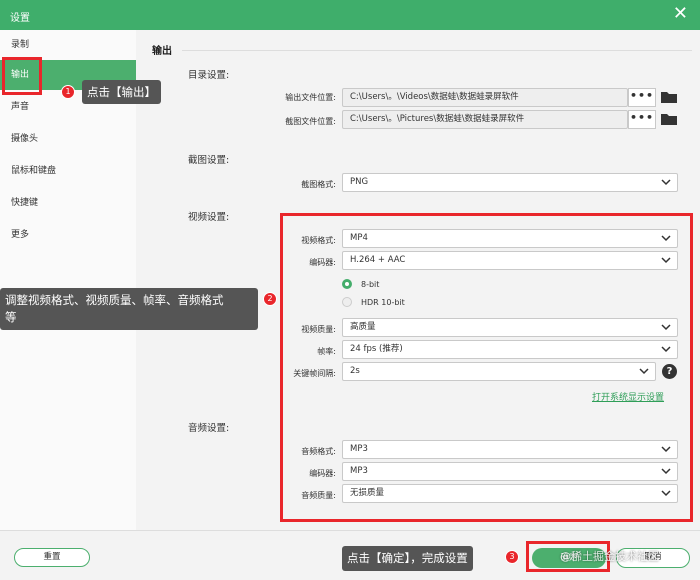 The width and height of the screenshot is (700, 580). I want to click on step-3-callout: 点击【确定】，完成设置, so click(407, 558).